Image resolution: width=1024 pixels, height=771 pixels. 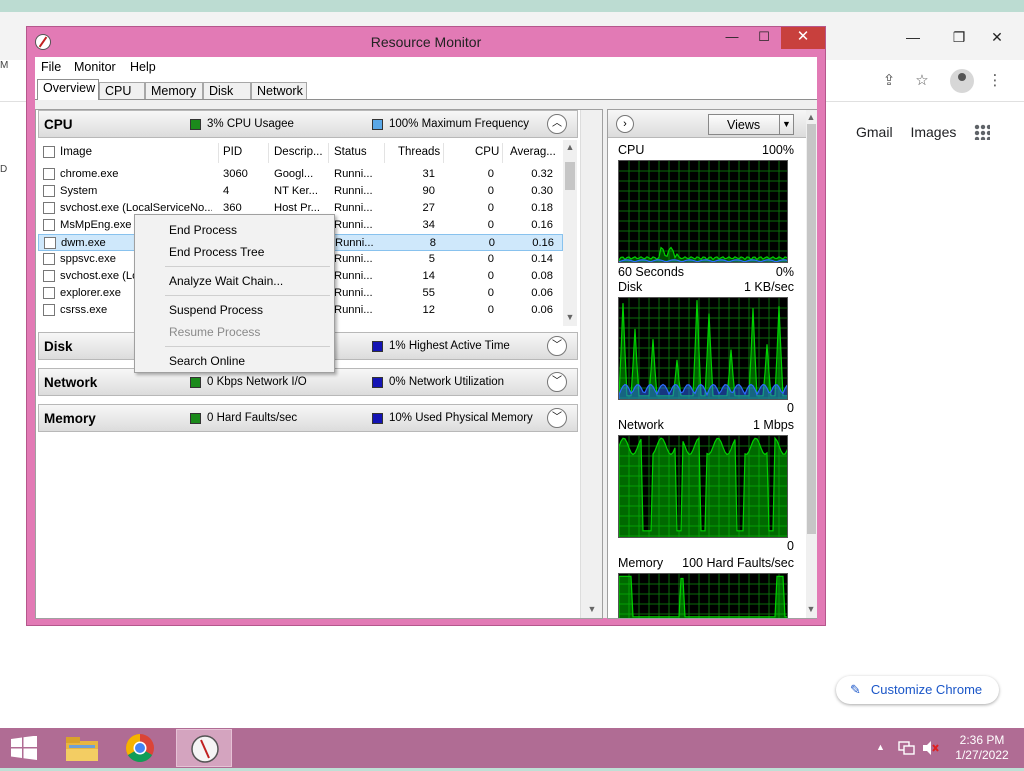 I want to click on column-cpu: CPU, so click(x=487, y=152).